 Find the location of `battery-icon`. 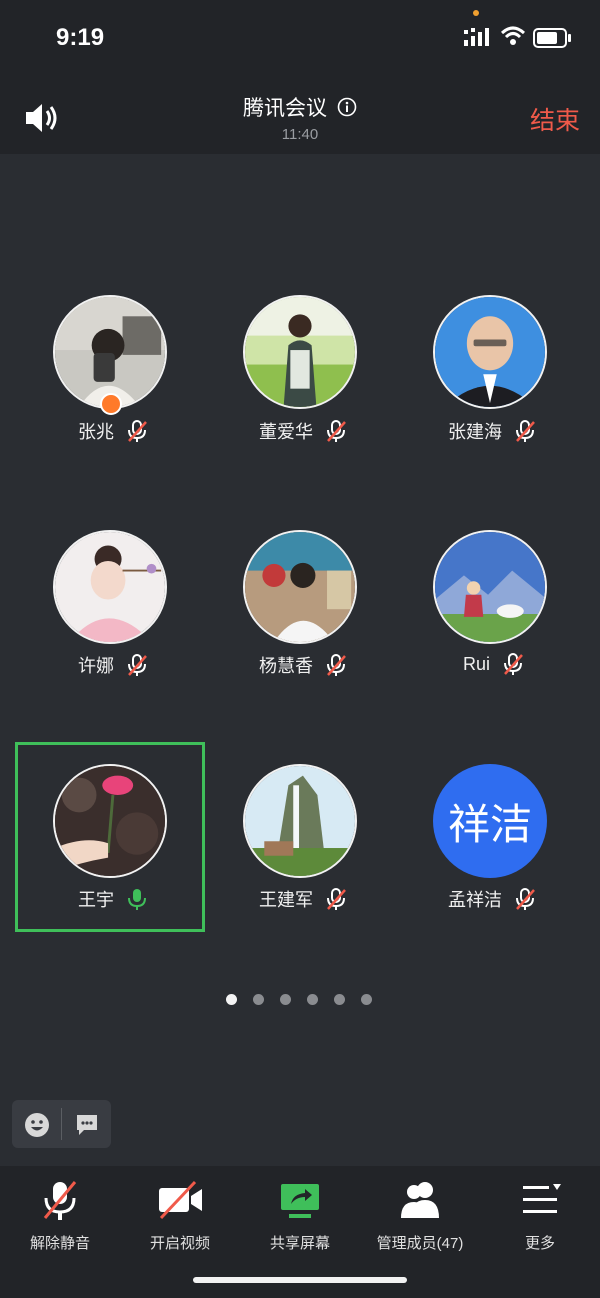

battery-icon is located at coordinates (552, 38).